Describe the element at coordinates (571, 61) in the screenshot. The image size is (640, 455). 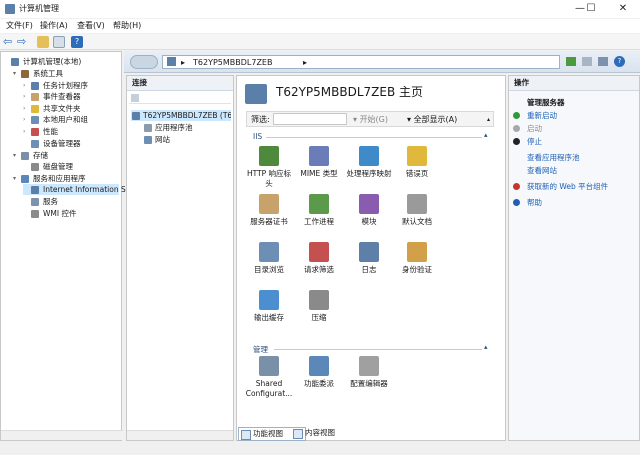
I see `go-icon` at that location.